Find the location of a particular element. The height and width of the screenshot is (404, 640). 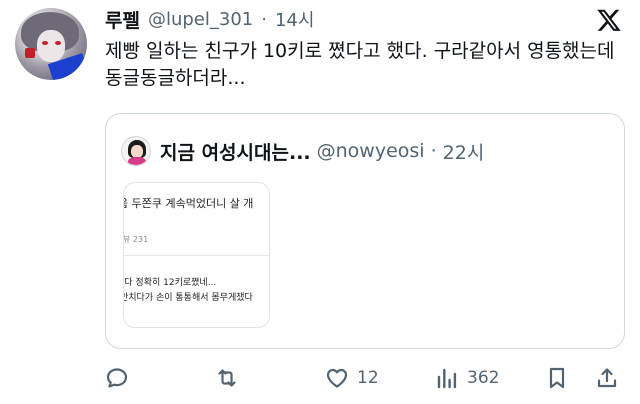

author-display-name: 루펠 is located at coordinates (122, 19).